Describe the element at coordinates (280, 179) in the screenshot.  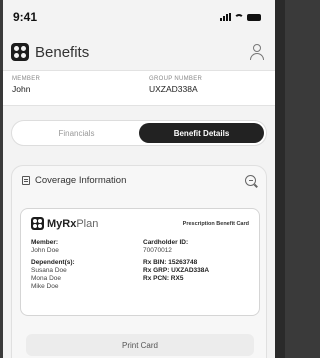
I see `screen-edge` at that location.